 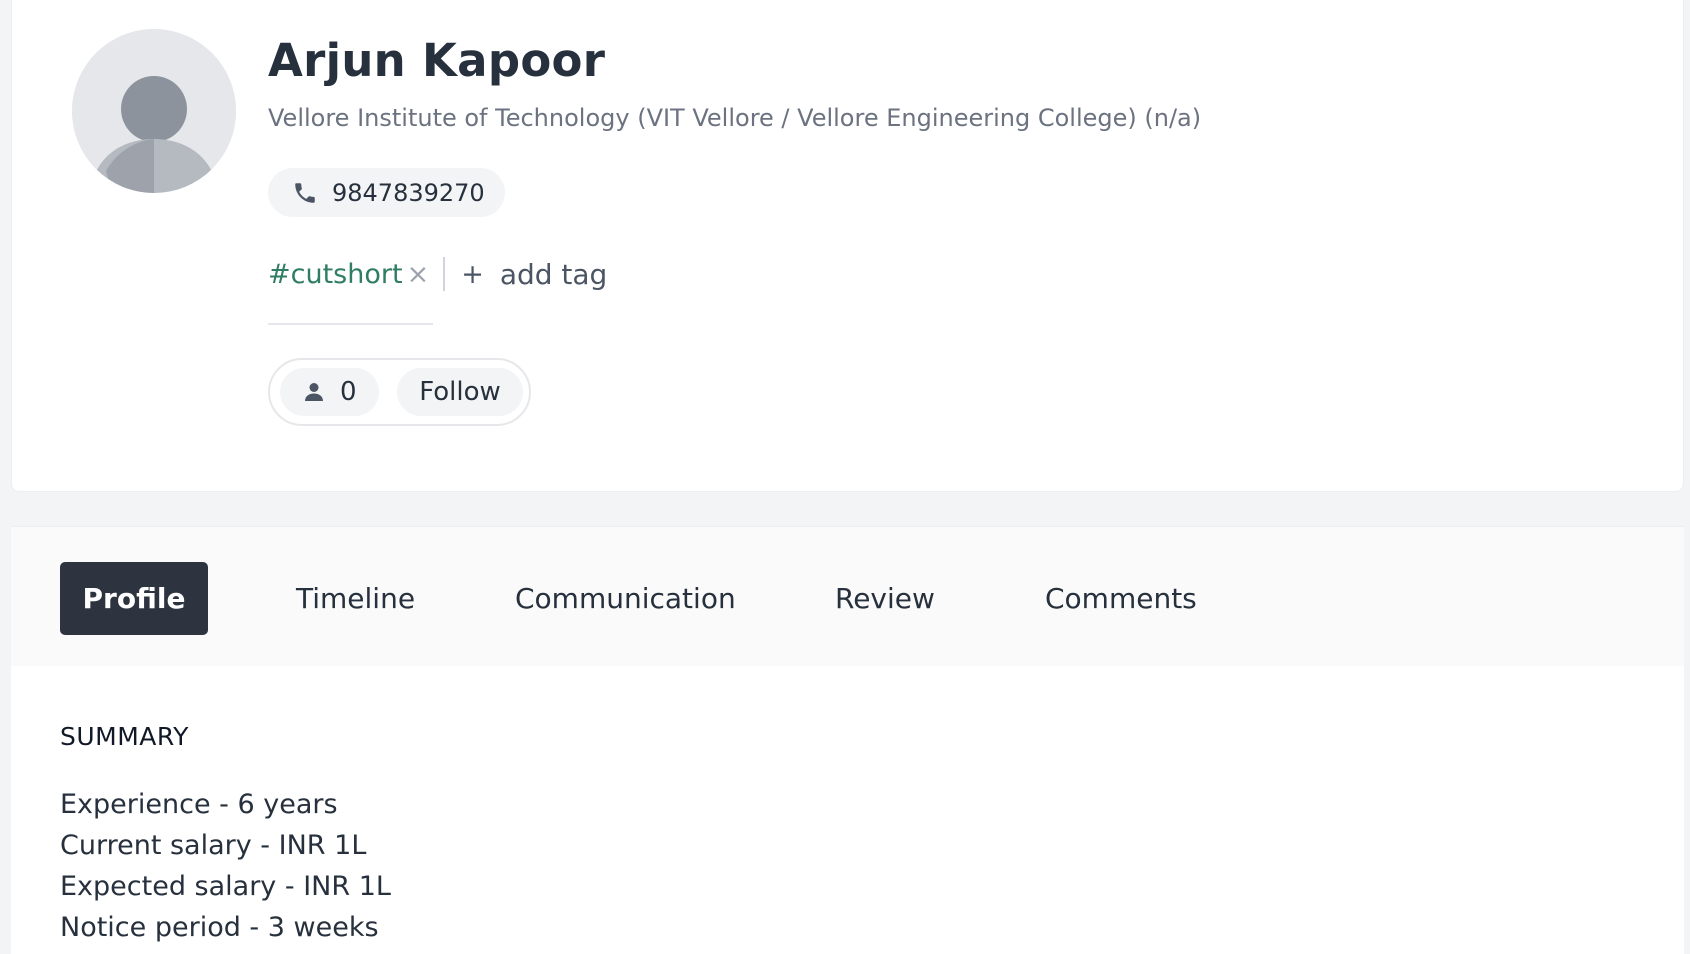 I want to click on user-avatar-icon, so click(x=154, y=111).